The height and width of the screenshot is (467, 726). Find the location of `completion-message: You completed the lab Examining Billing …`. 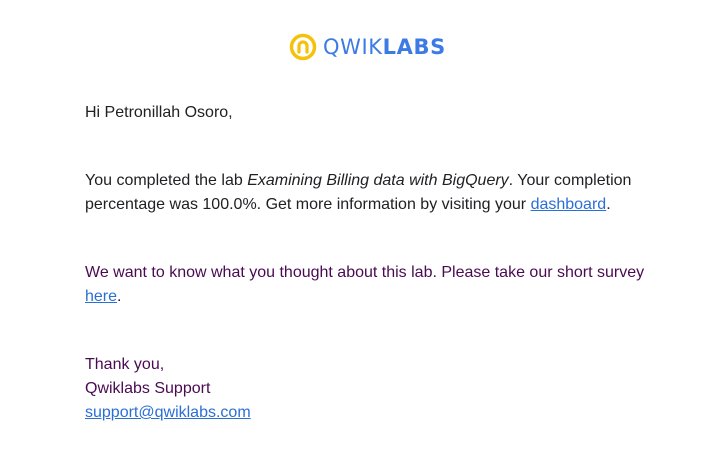

completion-message: You completed the lab Examining Billing … is located at coordinates (358, 192).